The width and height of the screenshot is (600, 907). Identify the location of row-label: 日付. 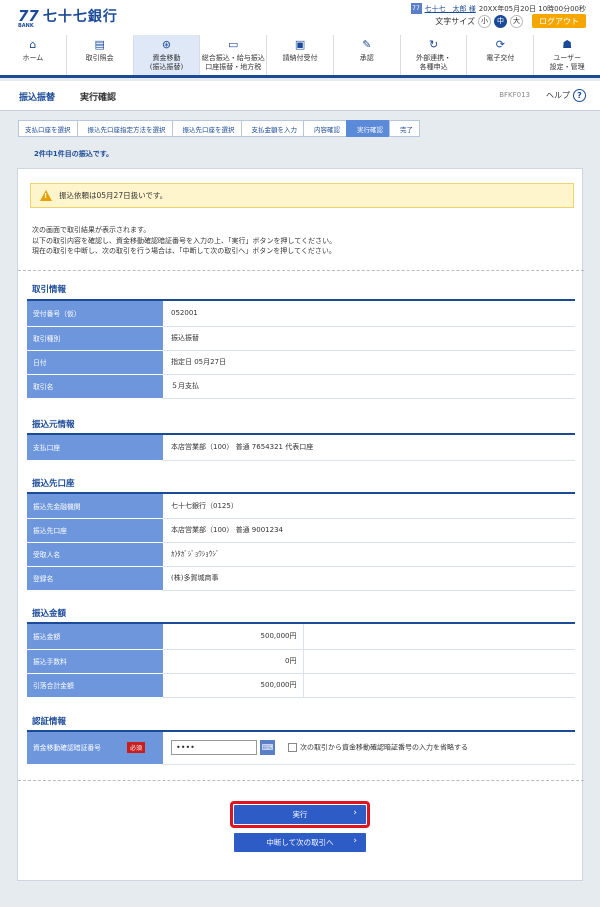
(95, 362).